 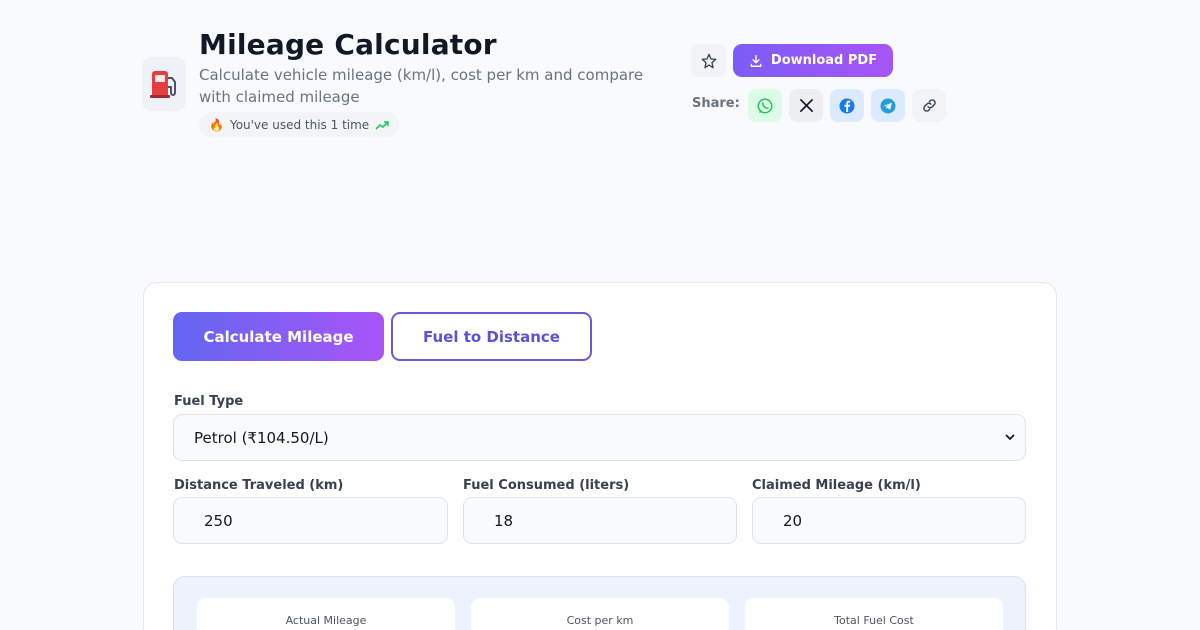 I want to click on fuel-pump-icon, so click(x=164, y=84).